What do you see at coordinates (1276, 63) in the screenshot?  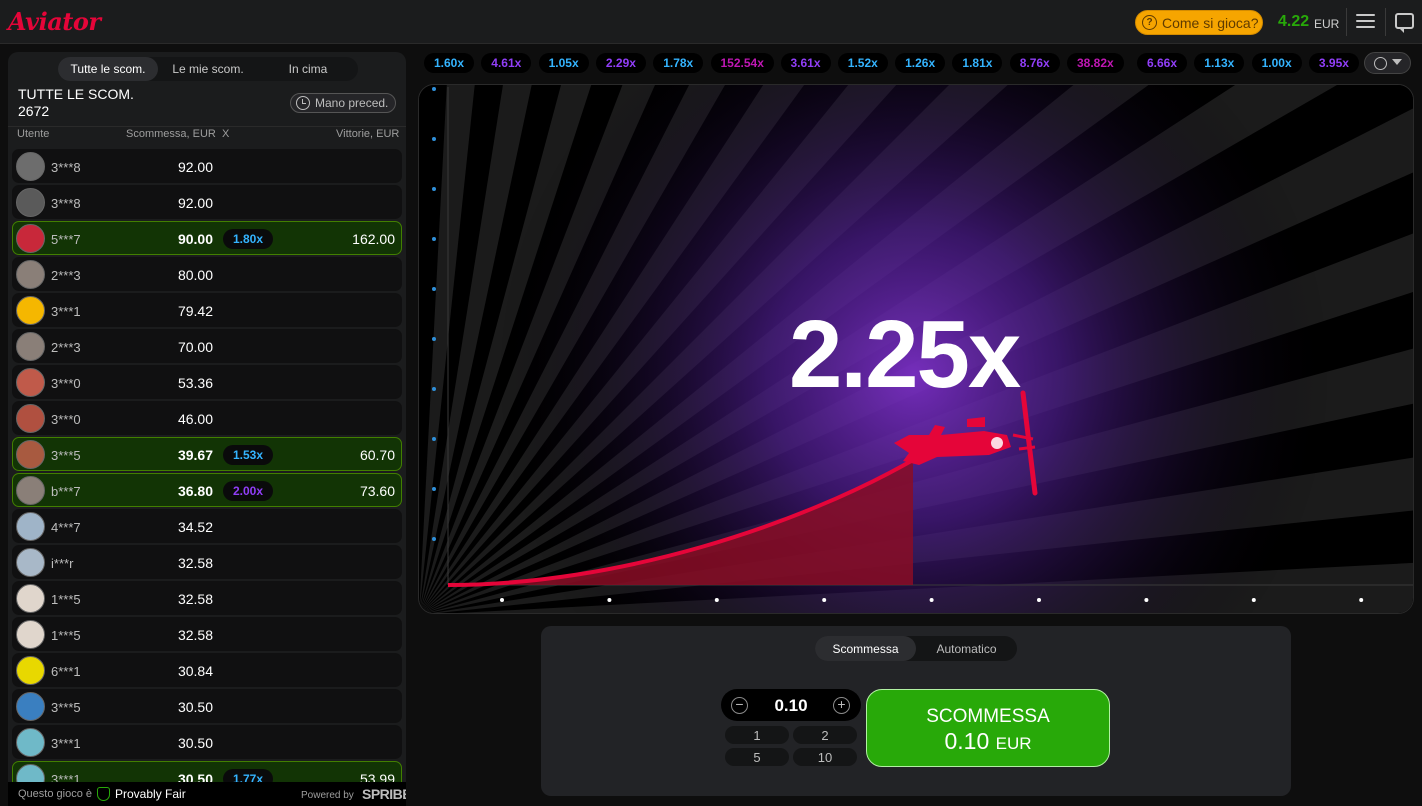 I see `history-multiplier: 1.00x` at bounding box center [1276, 63].